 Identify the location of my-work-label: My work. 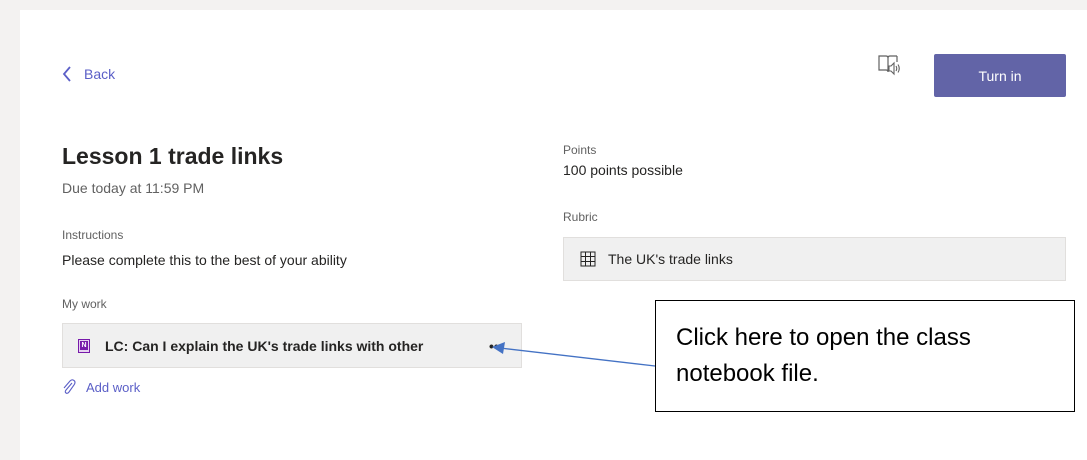
(84, 304).